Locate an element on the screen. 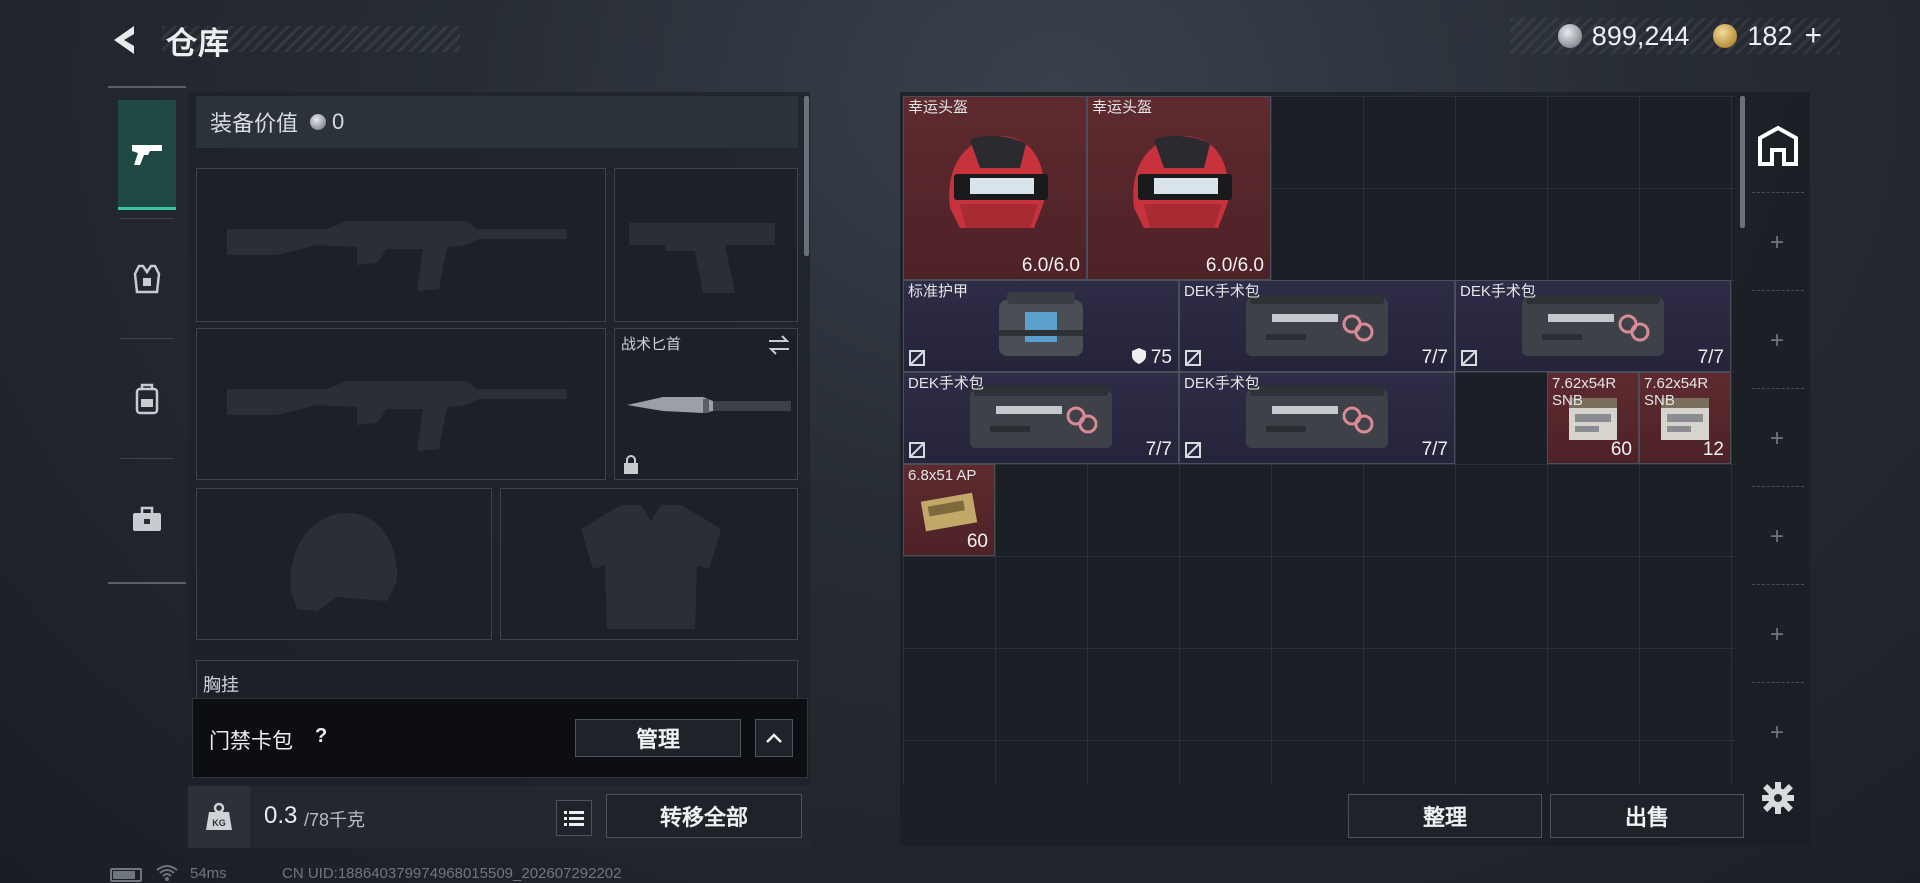 This screenshot has width=1920, height=883. pistol-slot is located at coordinates (706, 245).